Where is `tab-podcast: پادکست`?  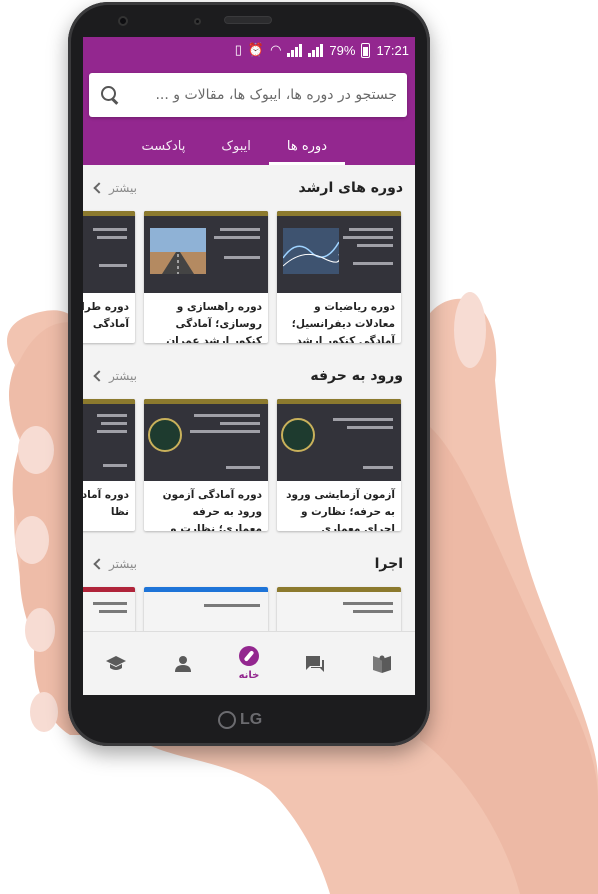
tab-podcast: پادکست is located at coordinates (163, 146).